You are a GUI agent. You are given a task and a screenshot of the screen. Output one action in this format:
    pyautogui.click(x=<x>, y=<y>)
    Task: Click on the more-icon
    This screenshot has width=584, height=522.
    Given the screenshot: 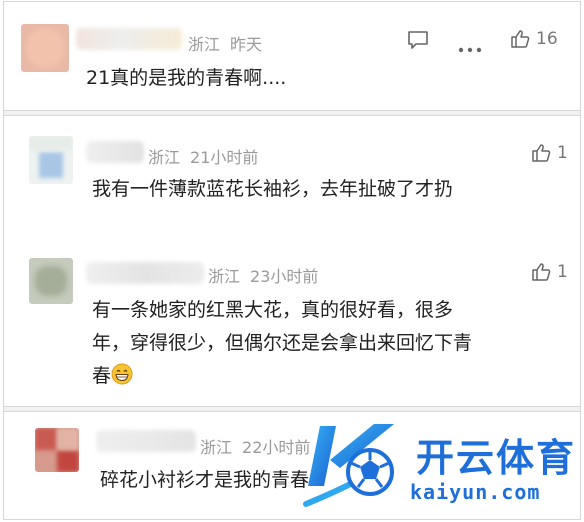 What is the action you would take?
    pyautogui.click(x=470, y=47)
    